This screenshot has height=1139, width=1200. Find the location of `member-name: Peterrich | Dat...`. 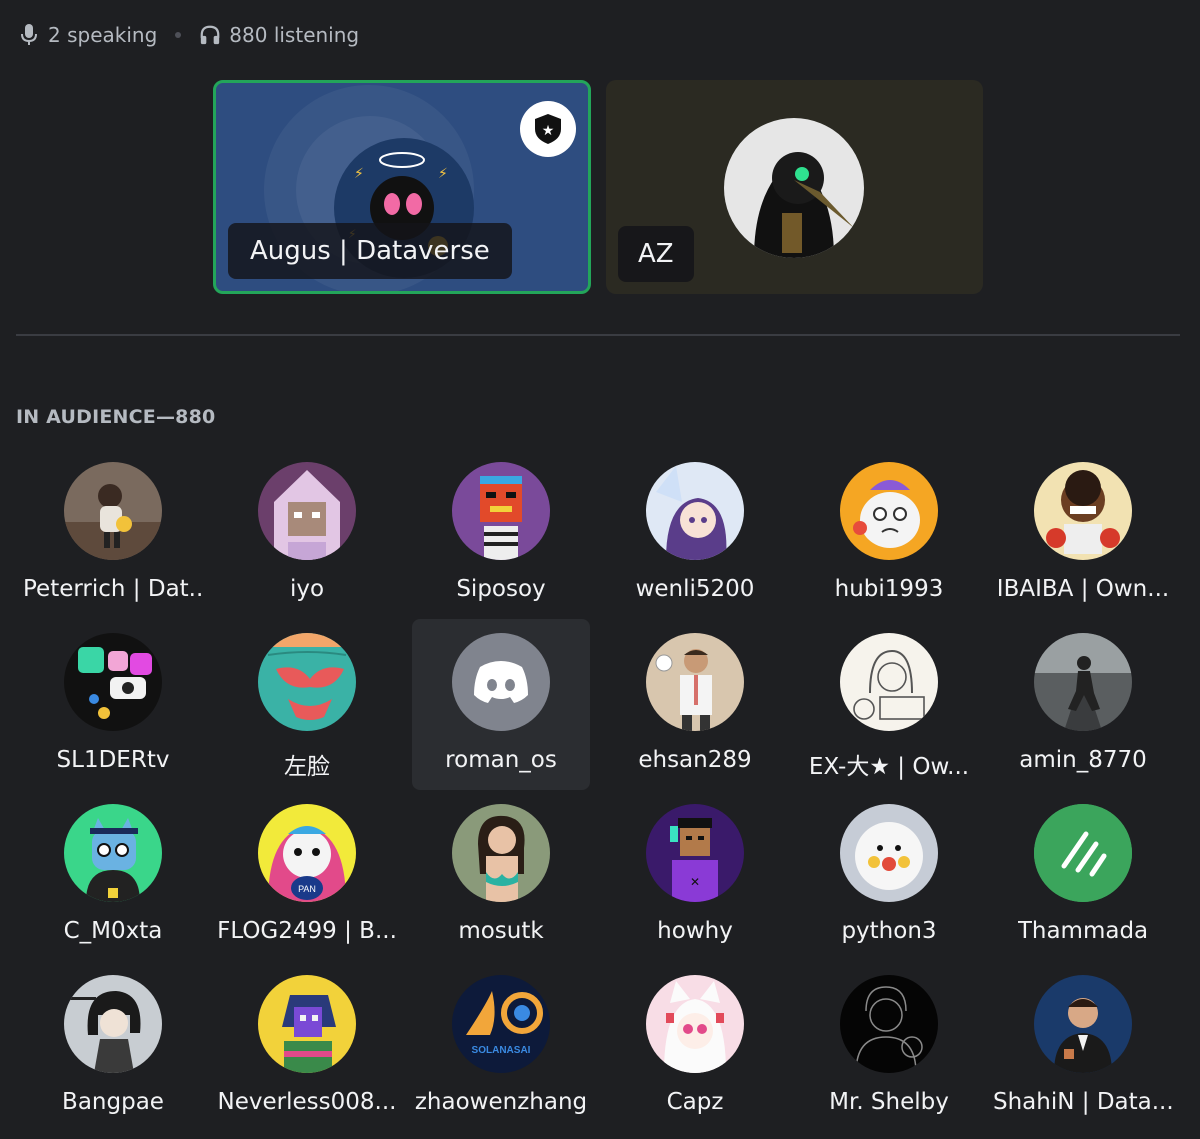

member-name: Peterrich | Dat... is located at coordinates (113, 589).